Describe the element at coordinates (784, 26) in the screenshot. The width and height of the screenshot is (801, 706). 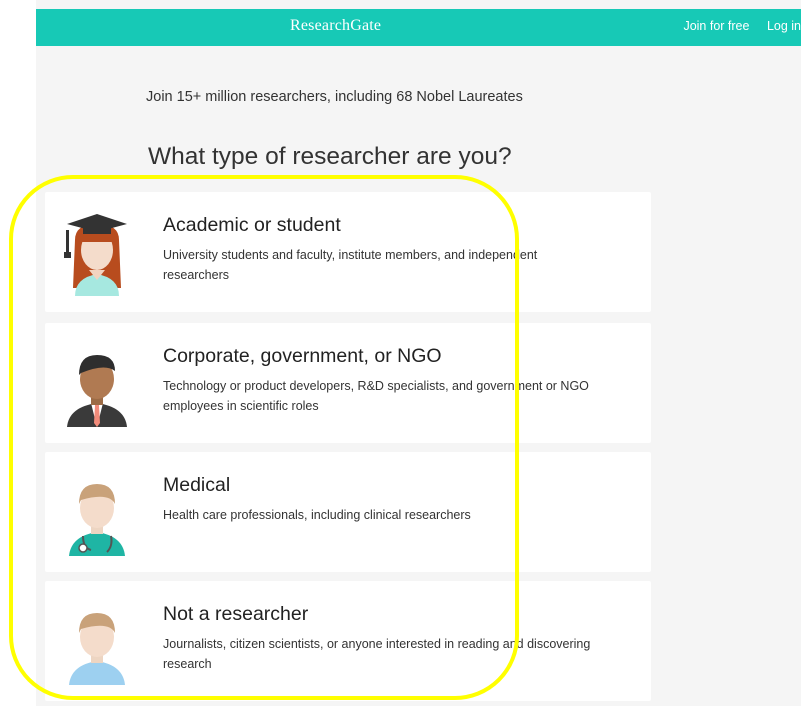
I see `login-link: Log in` at that location.